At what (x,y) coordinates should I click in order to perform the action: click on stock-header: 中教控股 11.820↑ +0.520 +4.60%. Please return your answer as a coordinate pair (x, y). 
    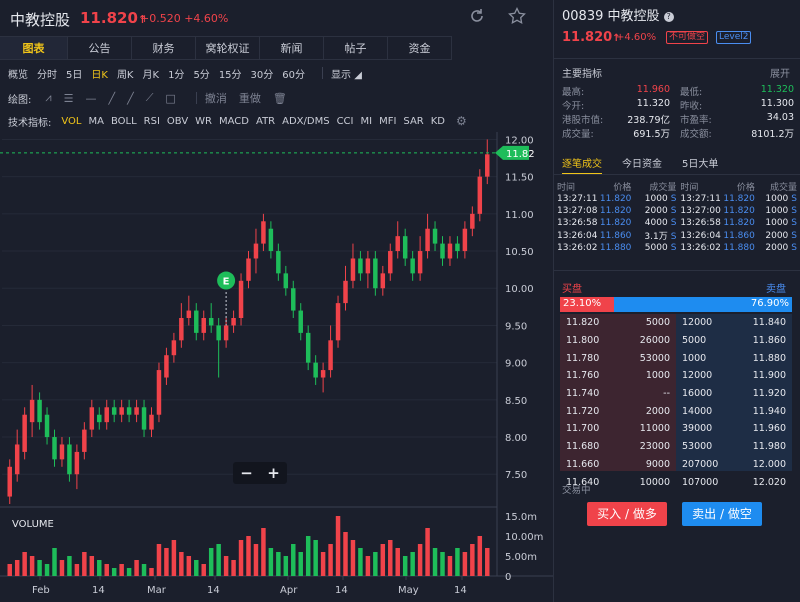
    Looking at the image, I should click on (276, 18).